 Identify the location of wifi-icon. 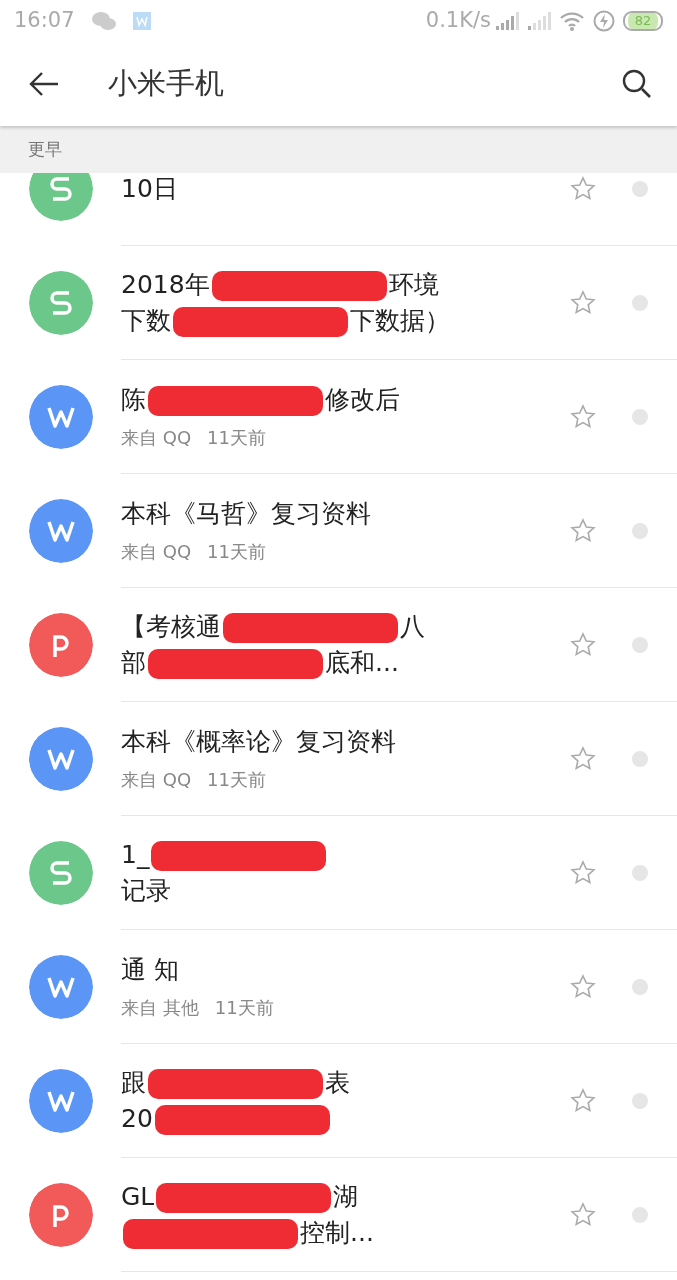
(572, 21).